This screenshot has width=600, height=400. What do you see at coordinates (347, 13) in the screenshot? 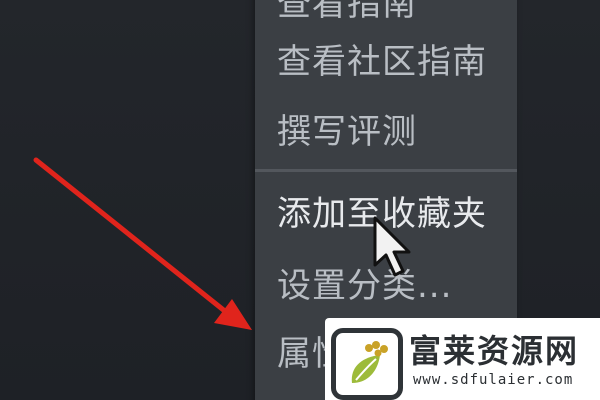
I see `menu-item-view-guides: 查看指南` at bounding box center [347, 13].